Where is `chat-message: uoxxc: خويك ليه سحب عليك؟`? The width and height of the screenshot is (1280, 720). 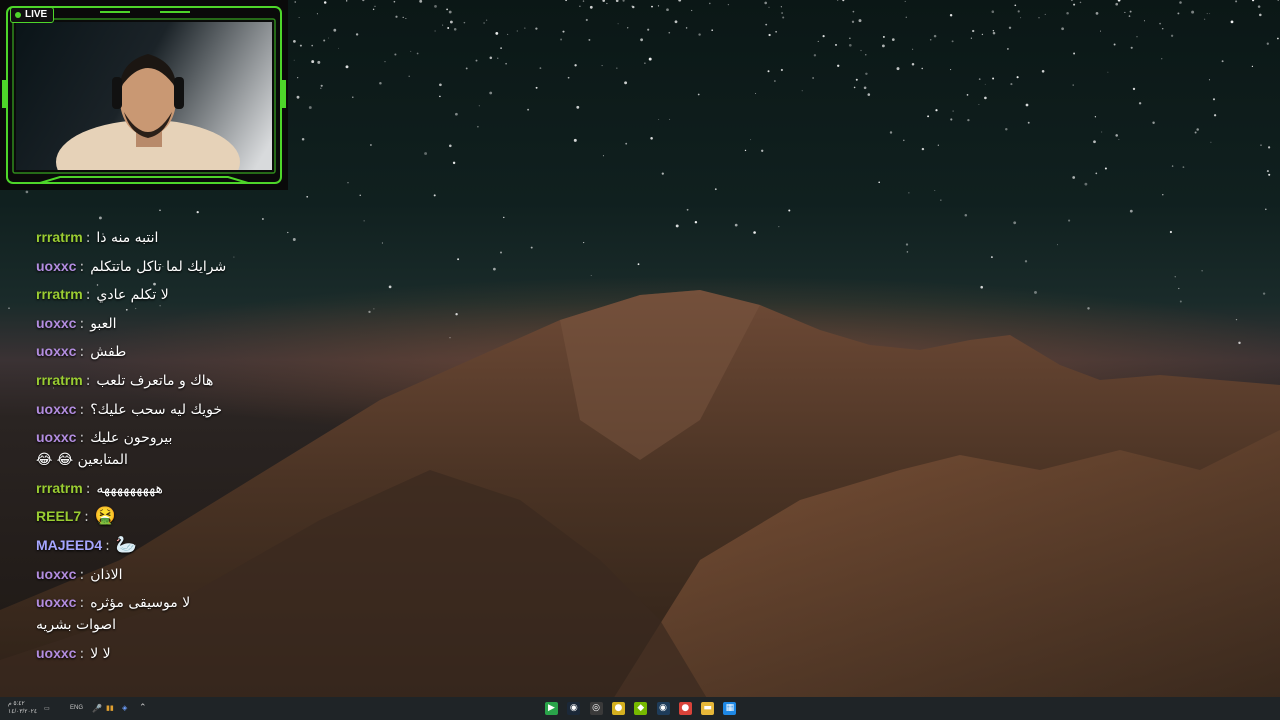 chat-message: uoxxc: خويك ليه سحب عليك؟ is located at coordinates (186, 409).